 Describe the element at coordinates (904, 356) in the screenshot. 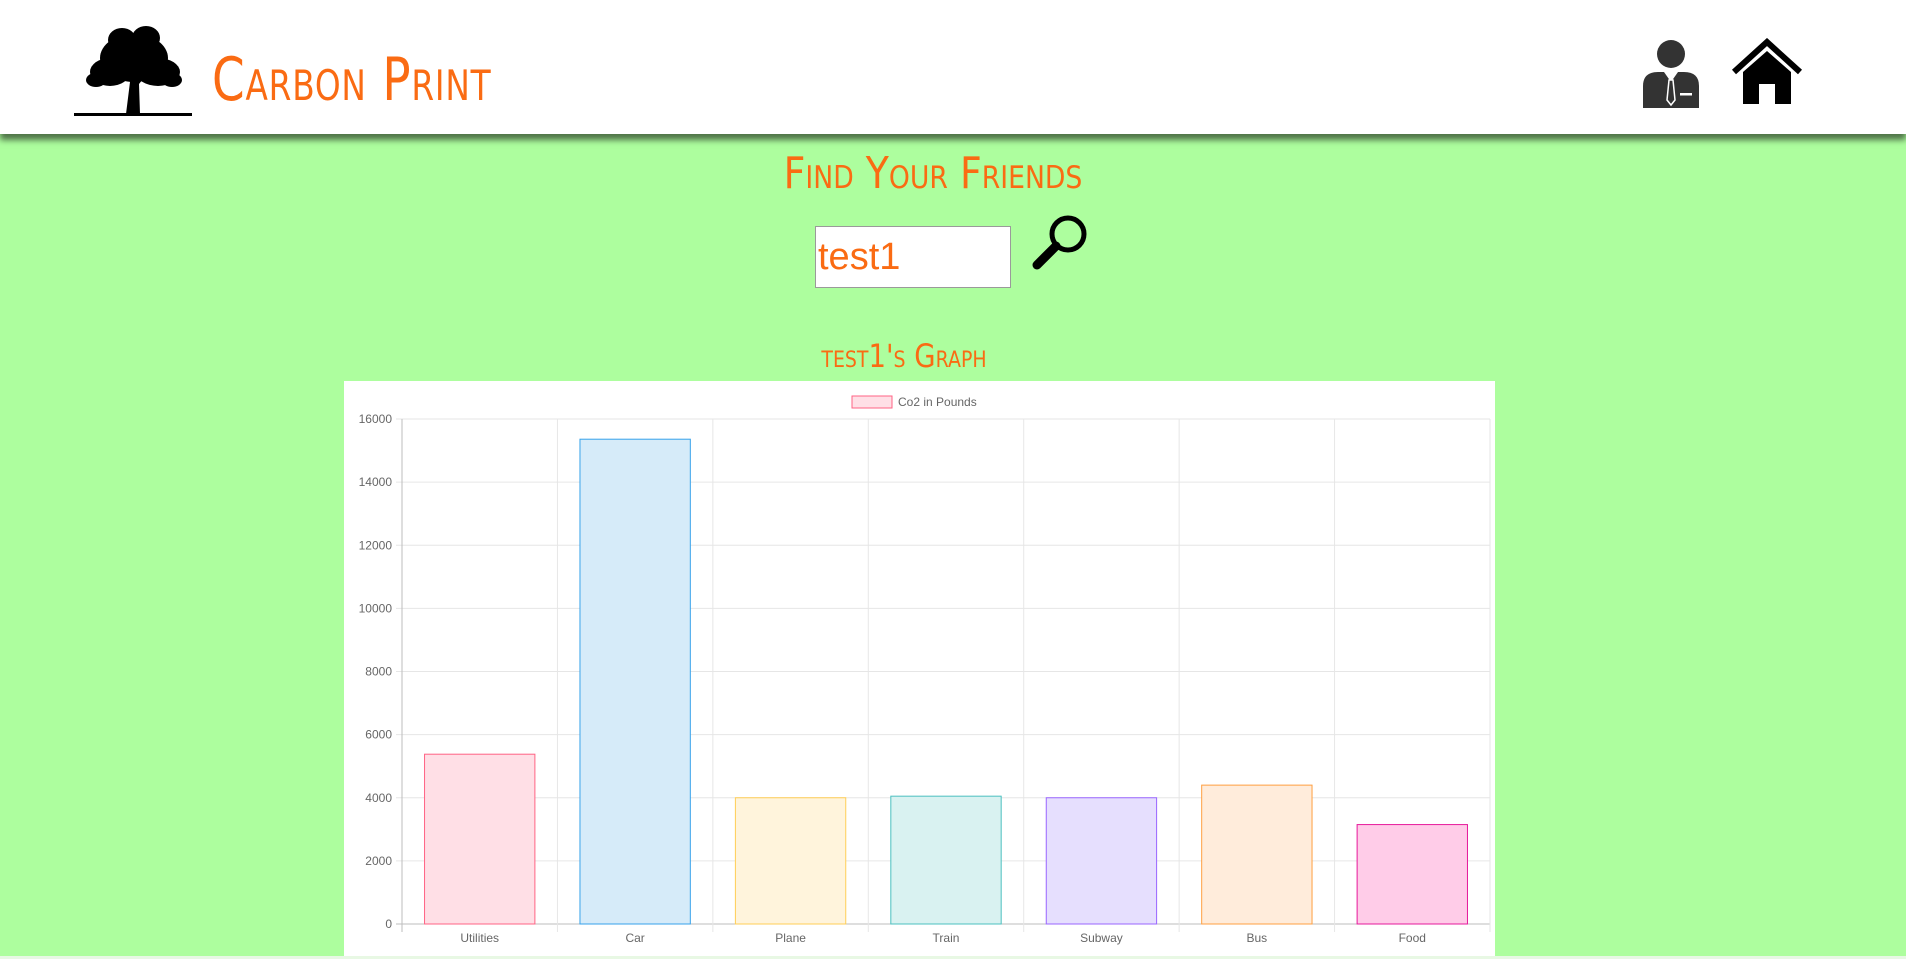

I see `graph-title: test1's Graph` at that location.